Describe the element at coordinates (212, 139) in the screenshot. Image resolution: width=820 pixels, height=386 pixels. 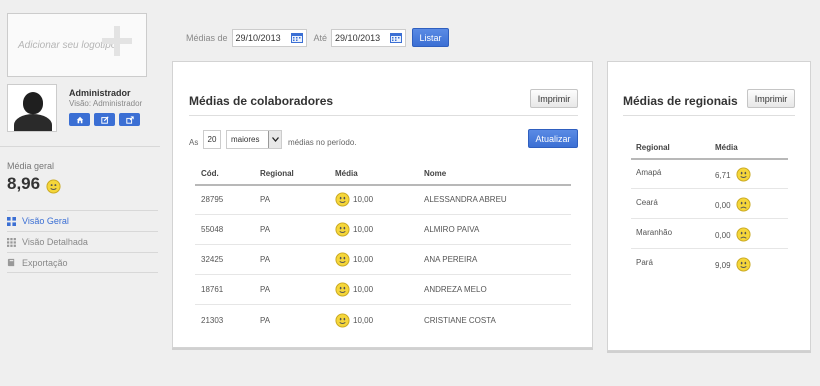
I see `count-input: 20` at that location.